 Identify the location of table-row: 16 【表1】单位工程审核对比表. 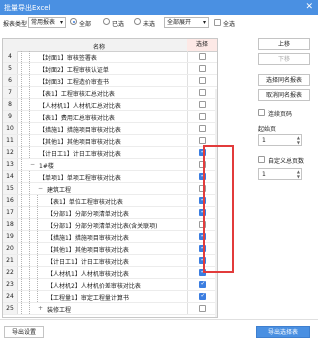
(110, 201).